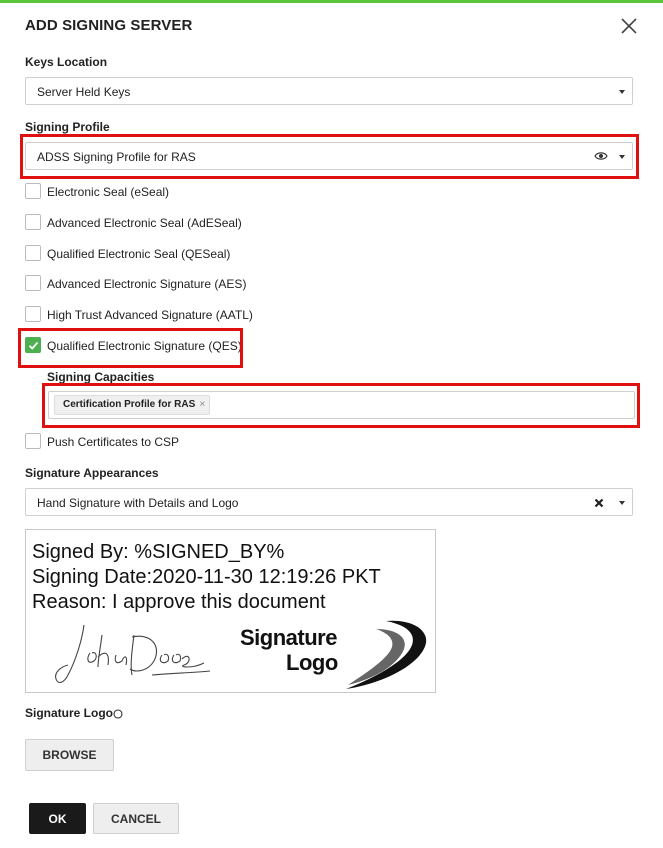 This screenshot has height=848, width=663. Describe the element at coordinates (341, 405) in the screenshot. I see `signing-capacities-highlight` at that location.